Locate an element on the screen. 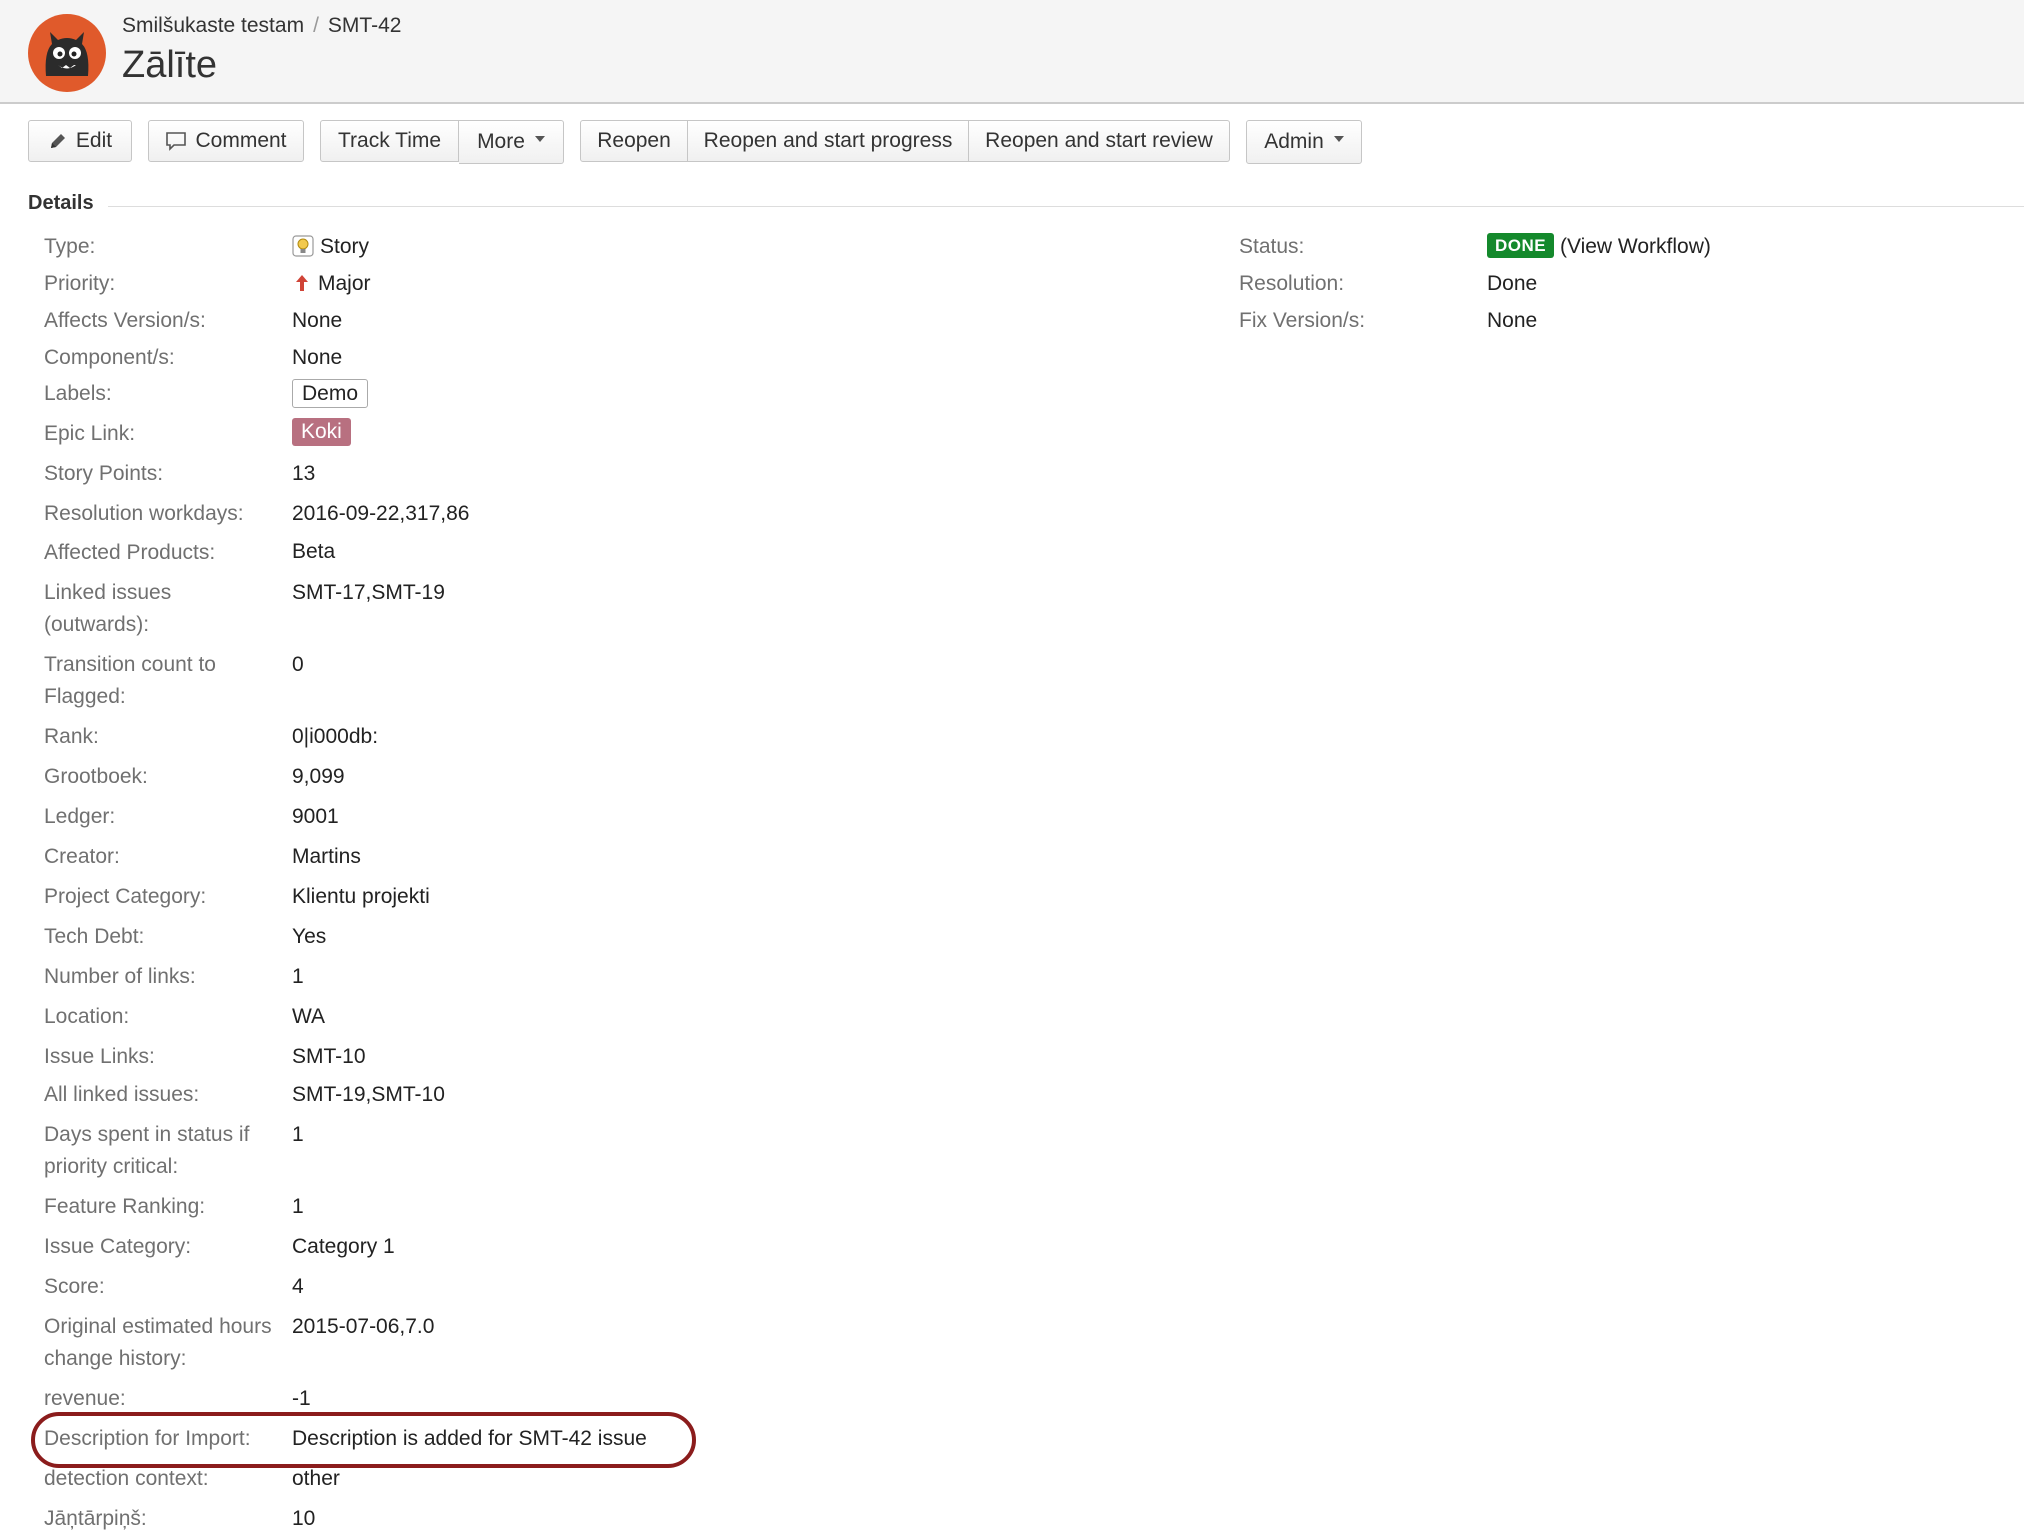 The image size is (2024, 1535). breadcrumb-project-link: Smilšukaste testam is located at coordinates (213, 25).